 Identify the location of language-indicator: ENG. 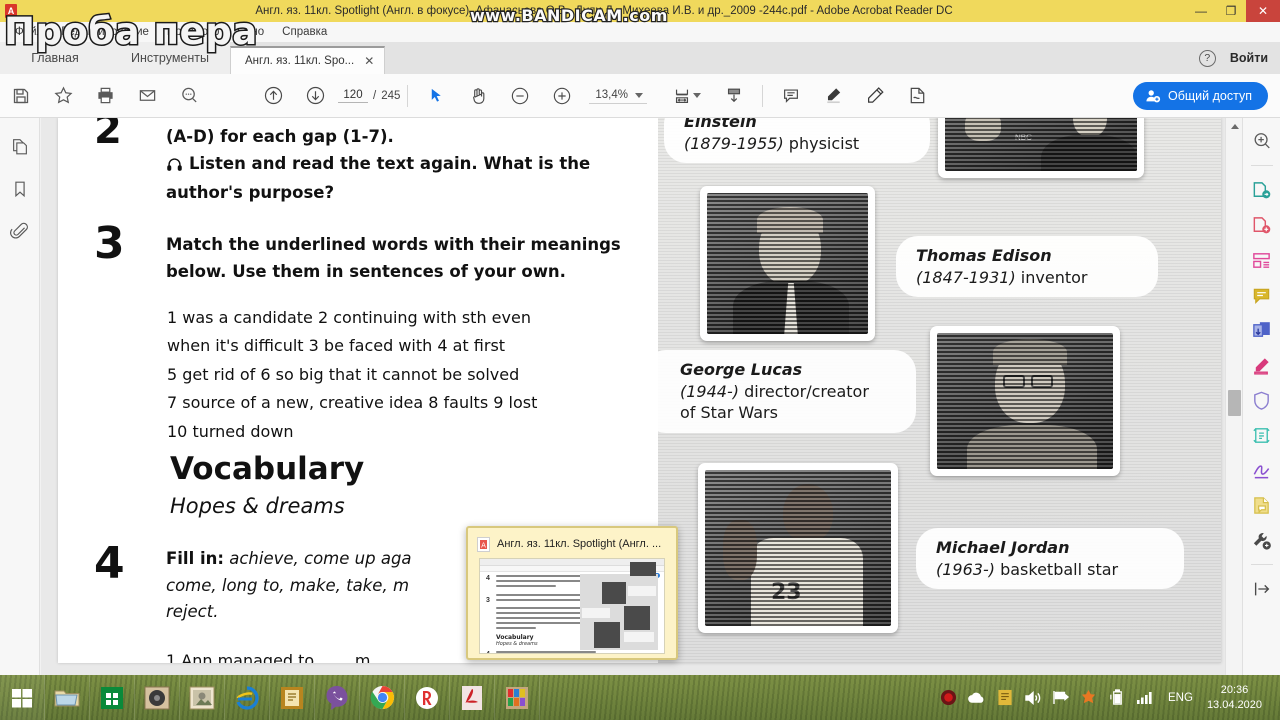
(1180, 698).